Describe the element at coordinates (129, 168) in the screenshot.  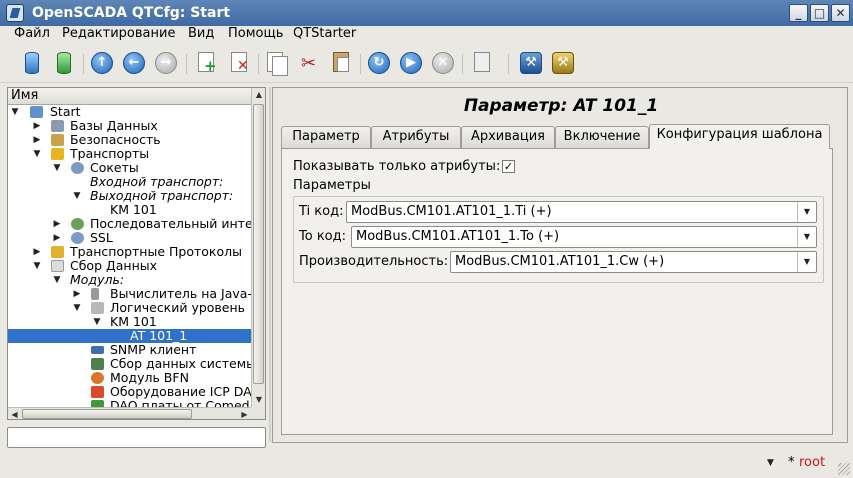
I see `tree-item-sockets: ▼ Сокеты` at that location.